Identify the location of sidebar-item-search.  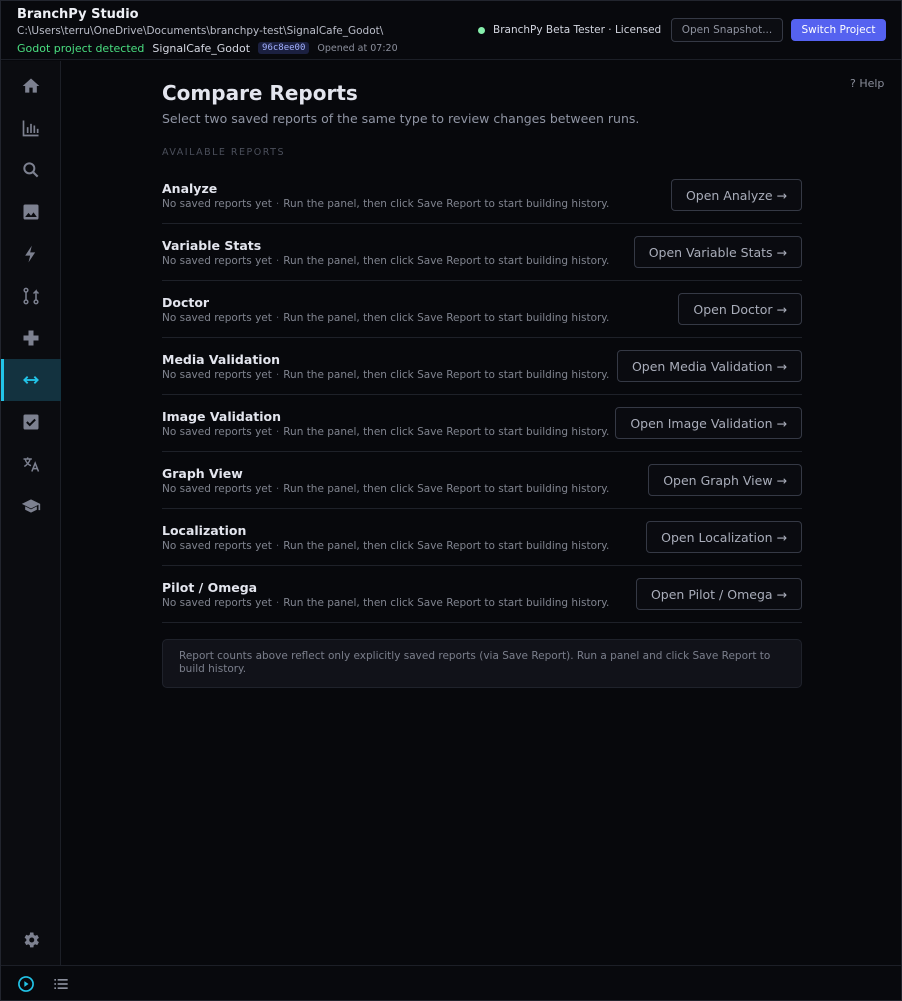
(31, 170).